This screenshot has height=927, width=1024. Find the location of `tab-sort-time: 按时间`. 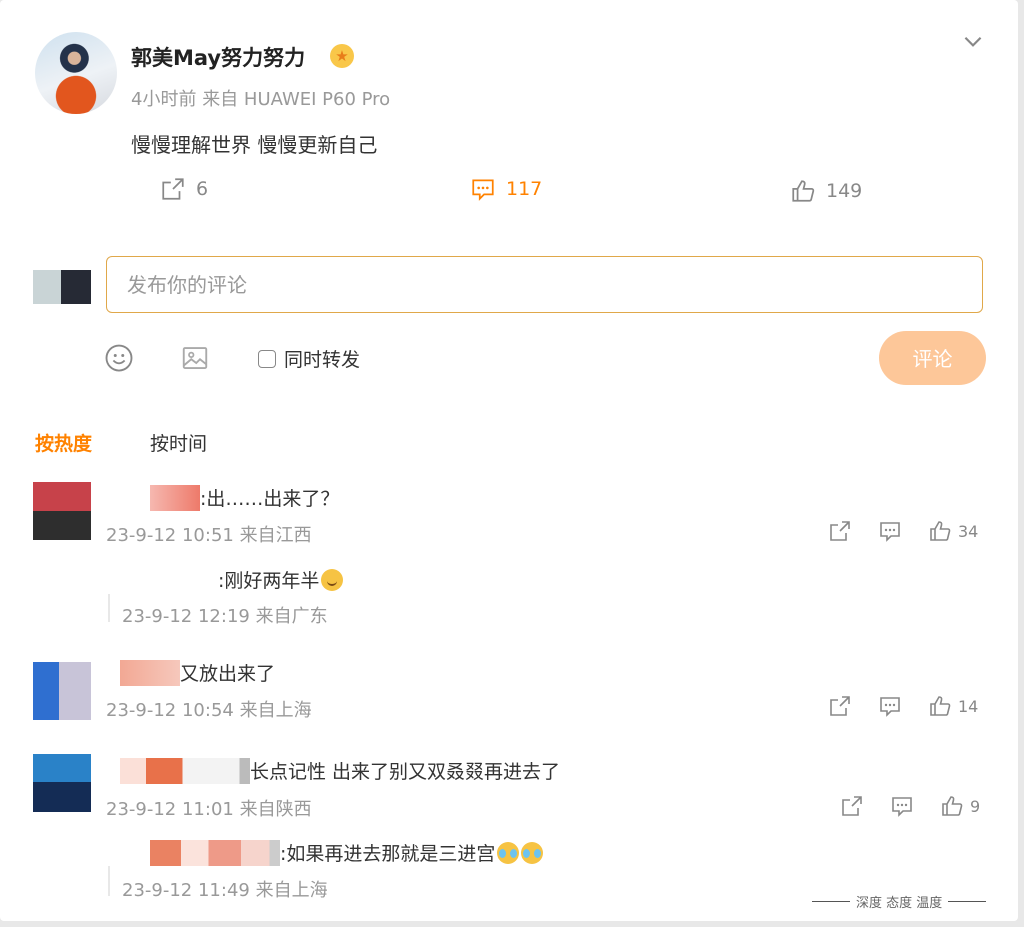

tab-sort-time: 按时间 is located at coordinates (178, 442).